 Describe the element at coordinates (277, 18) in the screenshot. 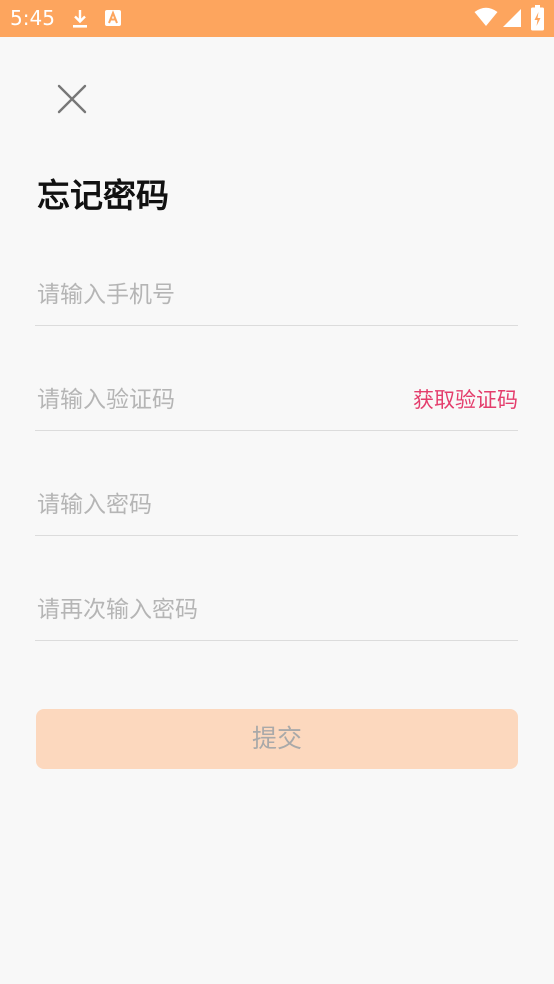

I see `status-bar: 5:45` at that location.